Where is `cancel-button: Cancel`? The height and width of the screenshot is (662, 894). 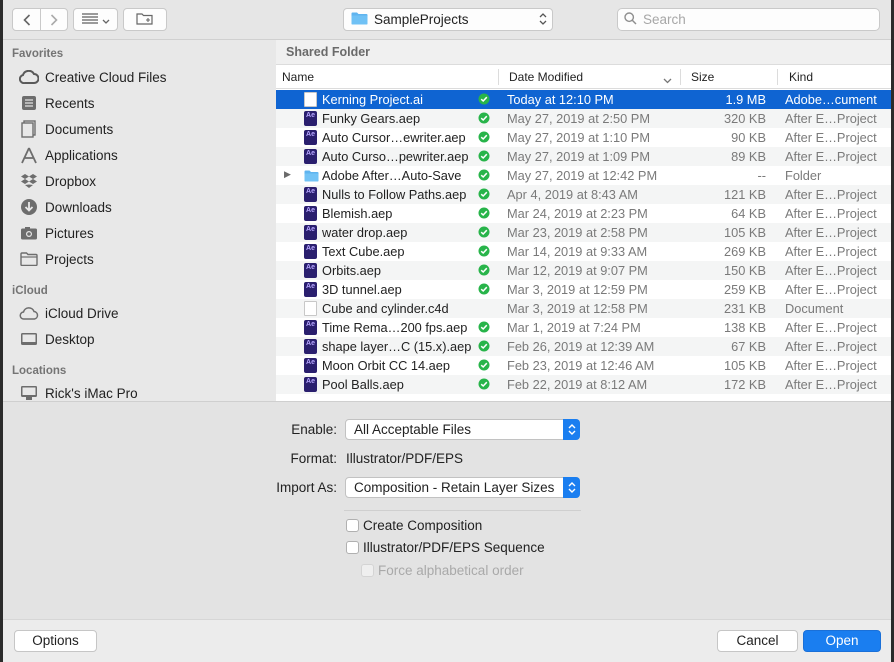
cancel-button: Cancel is located at coordinates (757, 641).